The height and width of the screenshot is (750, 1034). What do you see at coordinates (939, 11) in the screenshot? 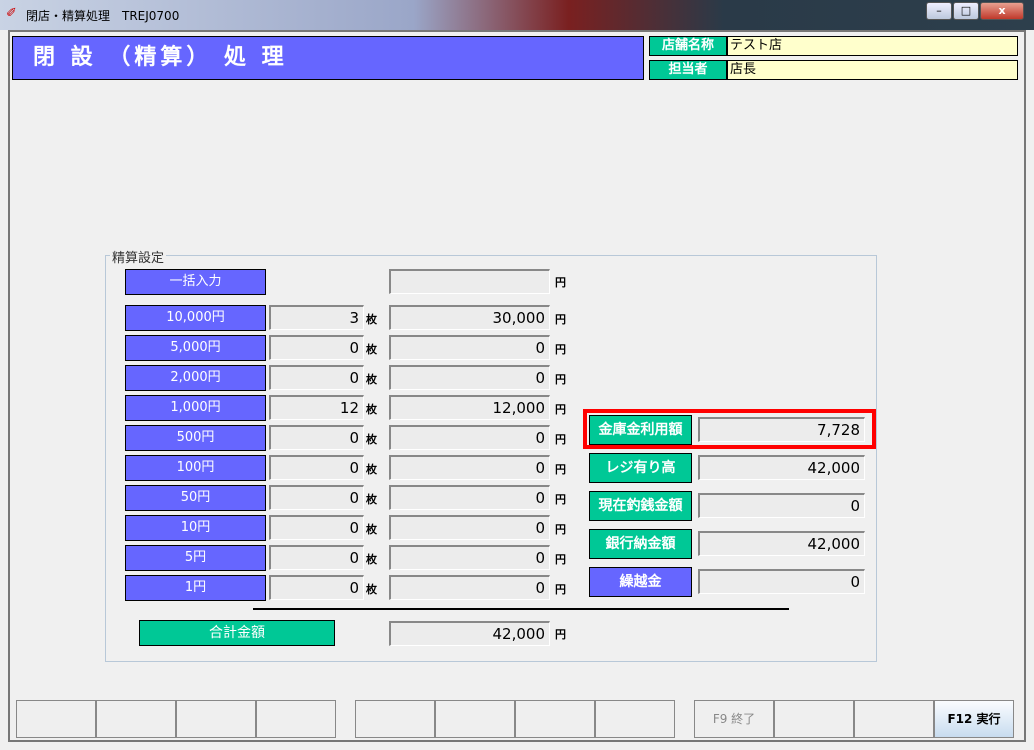
I see `minimize-button: –` at bounding box center [939, 11].